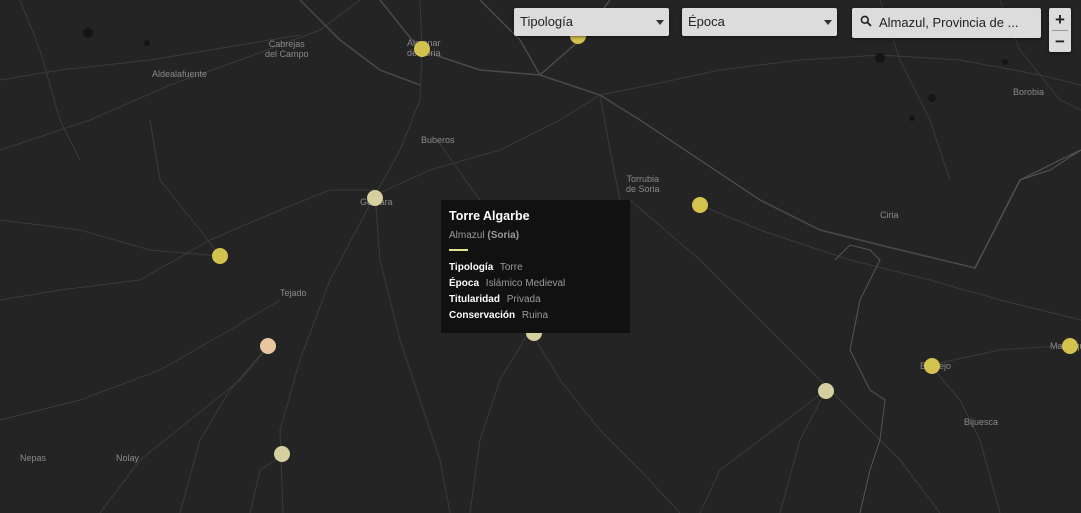  I want to click on tipologia-select-label: Tipología, so click(546, 21).